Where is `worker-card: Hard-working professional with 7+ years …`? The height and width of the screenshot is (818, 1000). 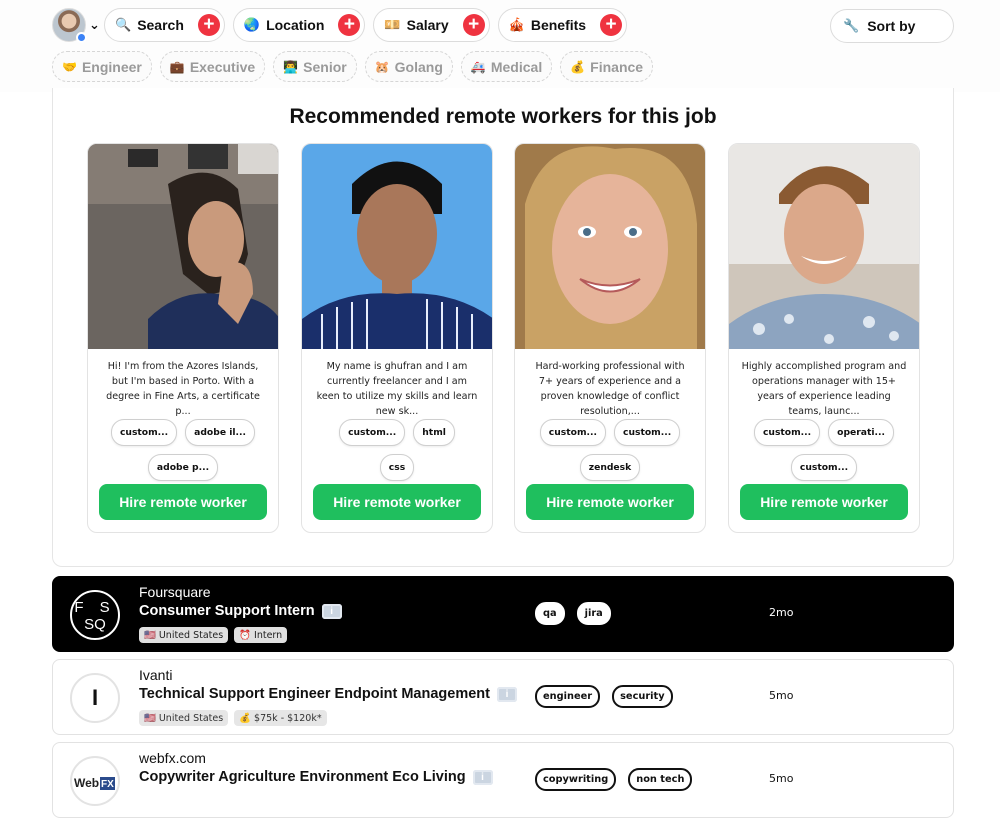
worker-card: Hard-working professional with 7+ years … is located at coordinates (610, 338).